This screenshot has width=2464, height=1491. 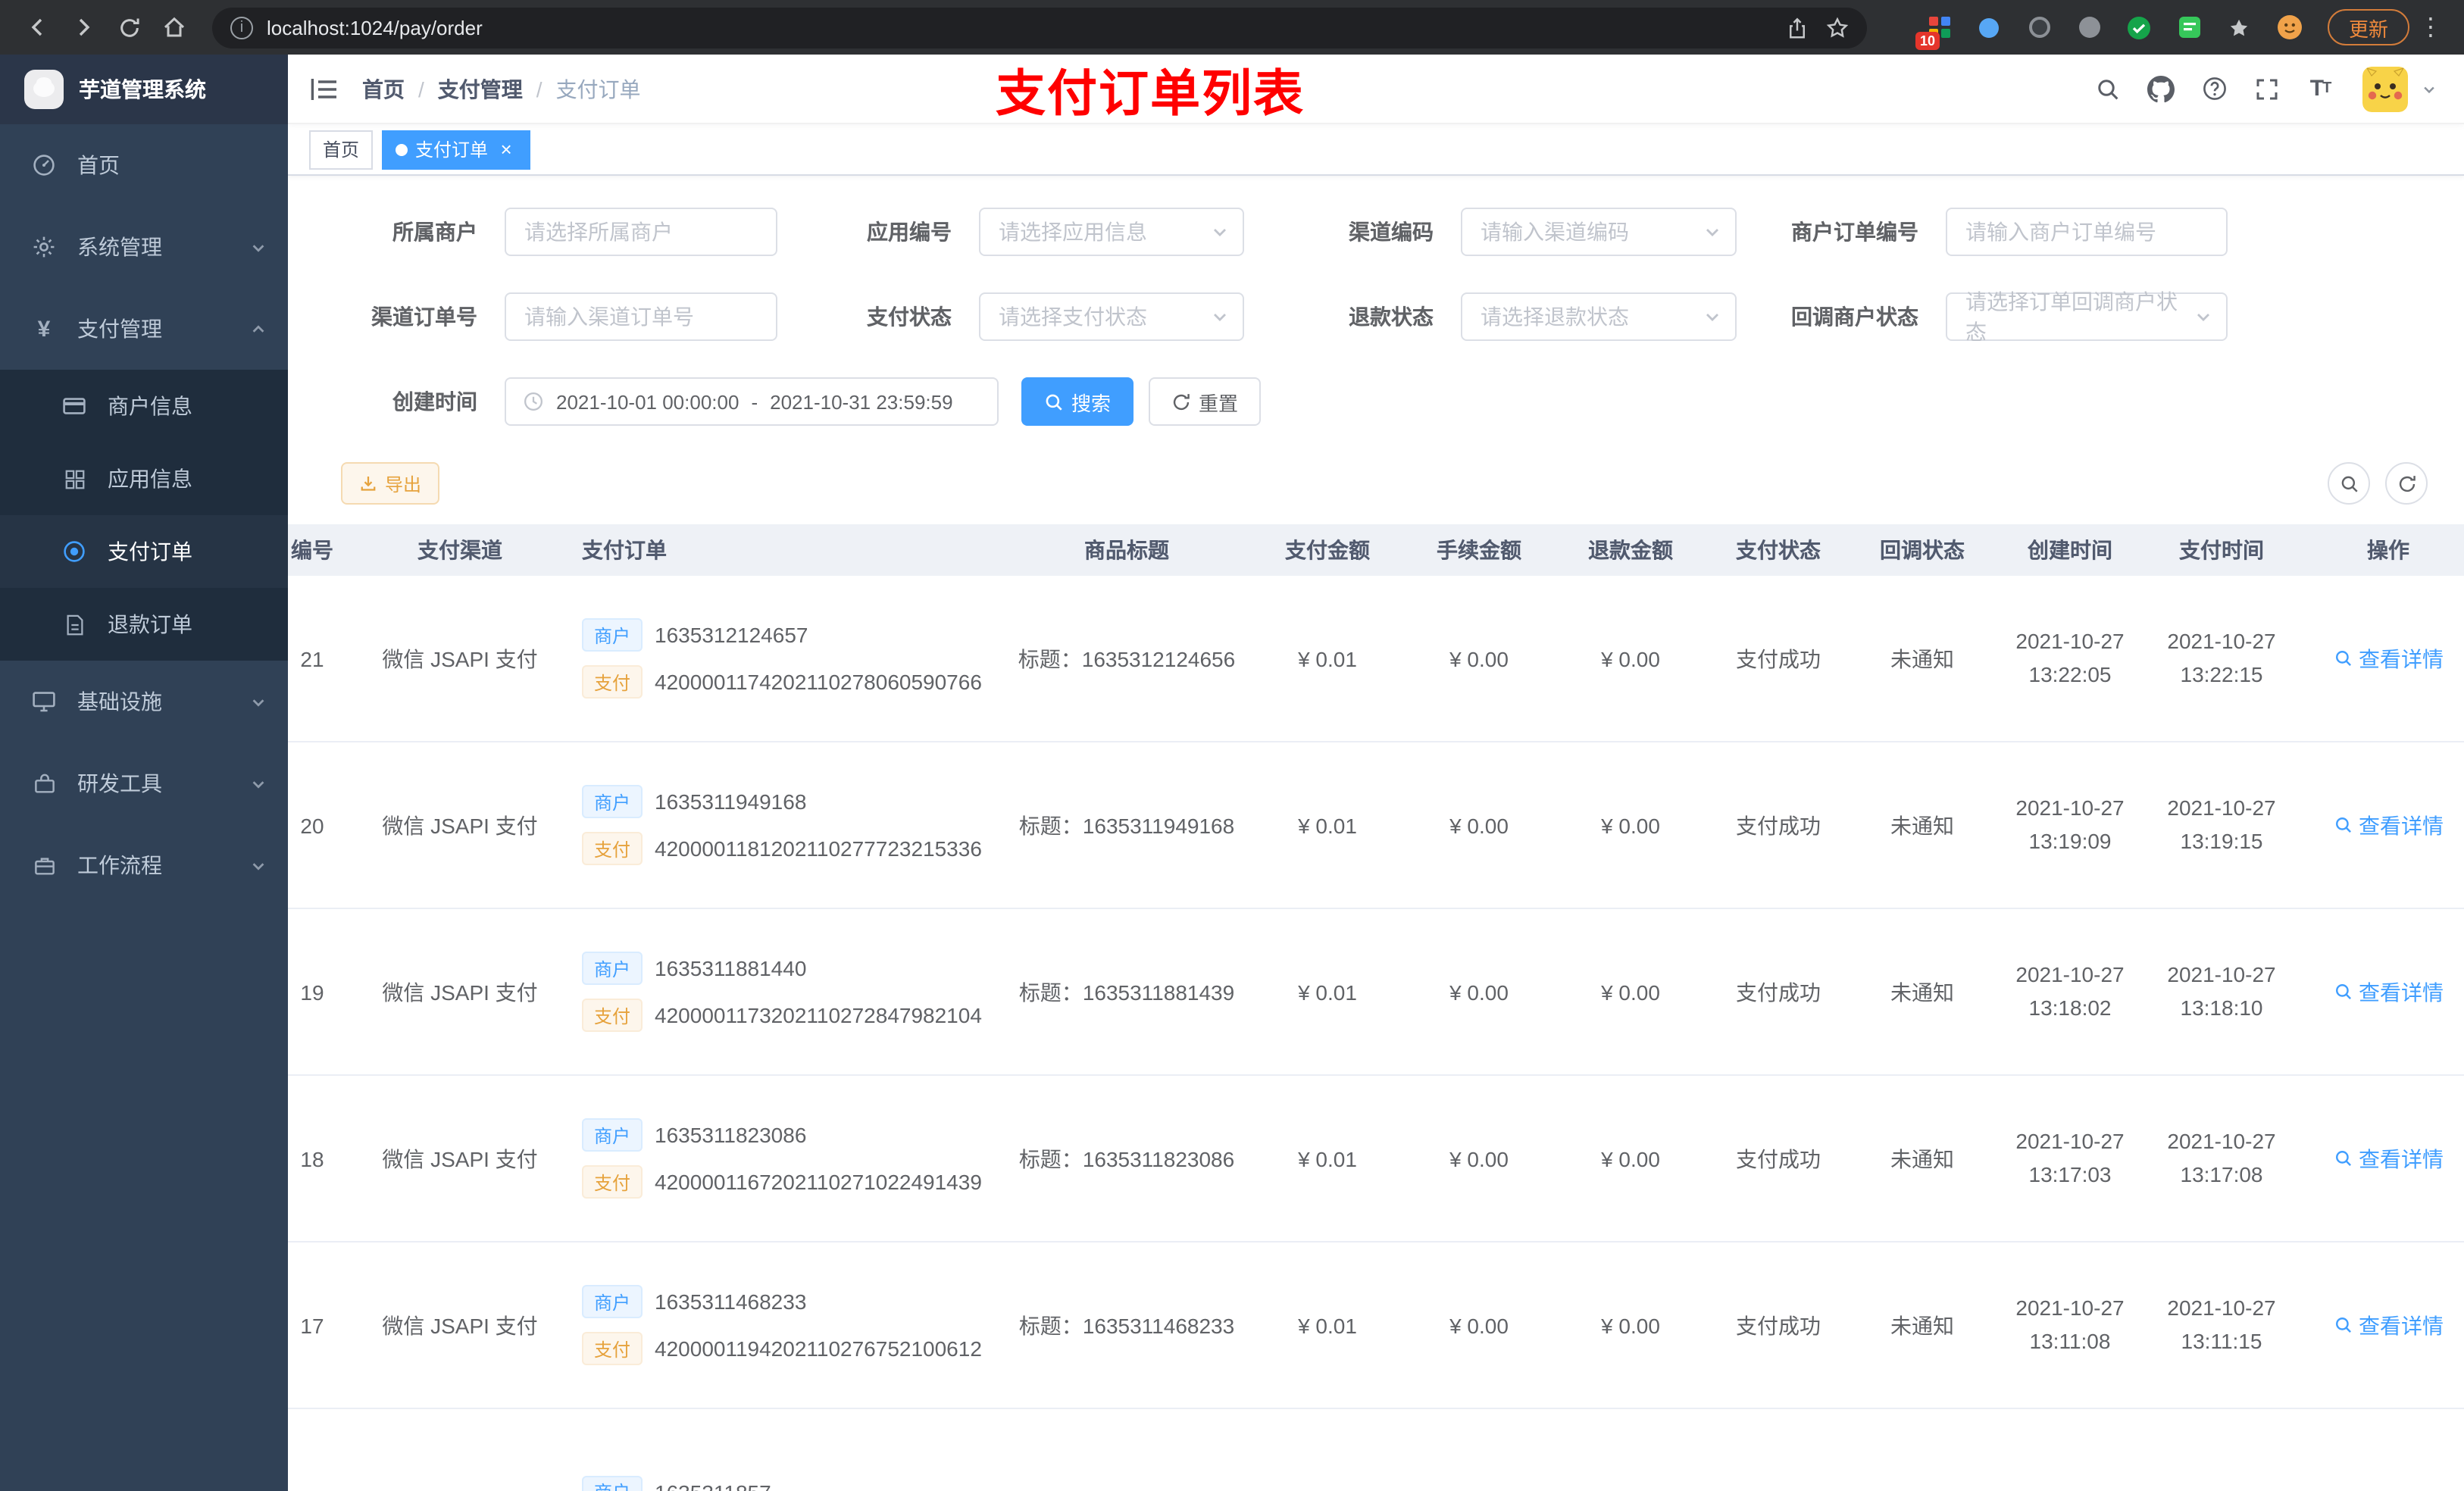 I want to click on filter-field: 所属商户, so click(x=559, y=232).